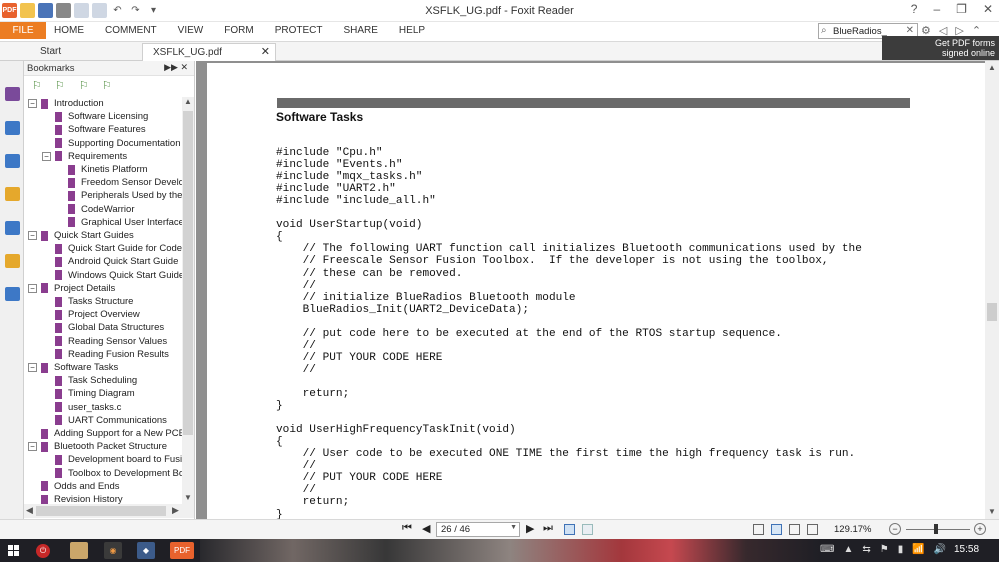  Describe the element at coordinates (38, 85) in the screenshot. I see `expand-bookmark-icon: ⚐` at that location.